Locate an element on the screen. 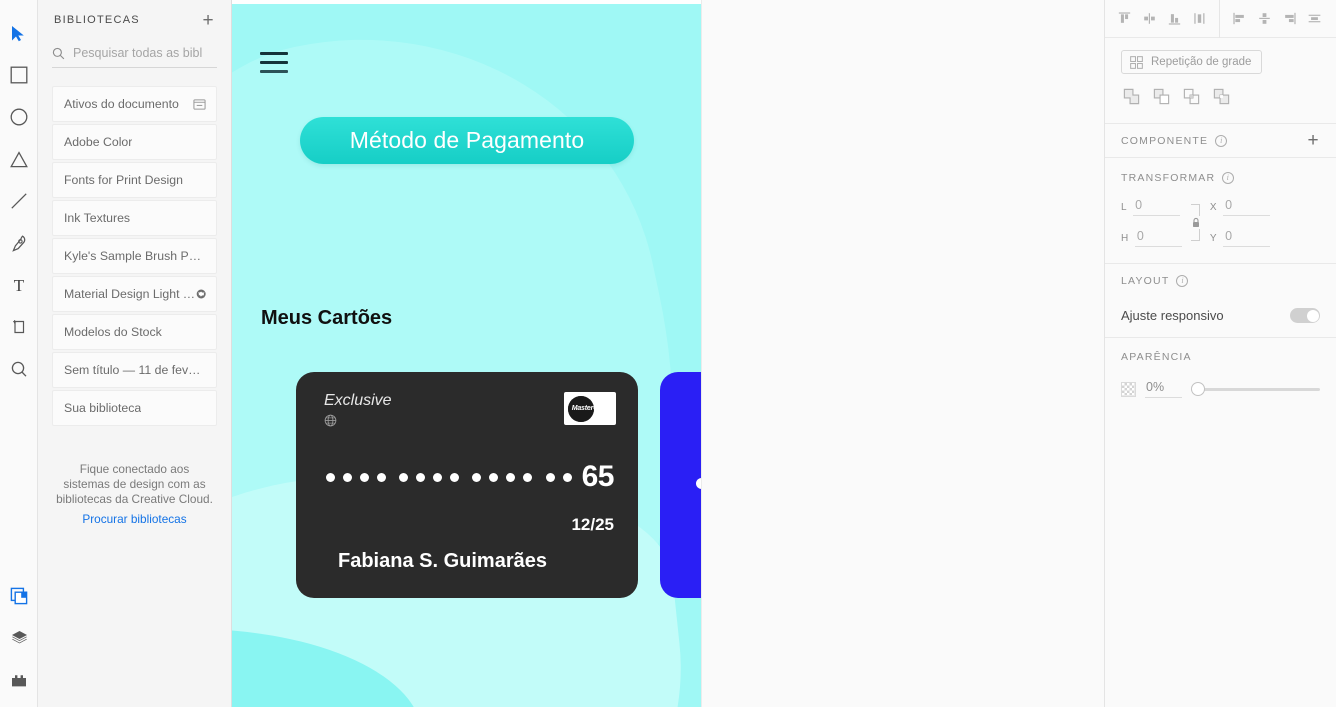 Image resolution: width=1336 pixels, height=707 pixels. text-tool: T is located at coordinates (19, 285).